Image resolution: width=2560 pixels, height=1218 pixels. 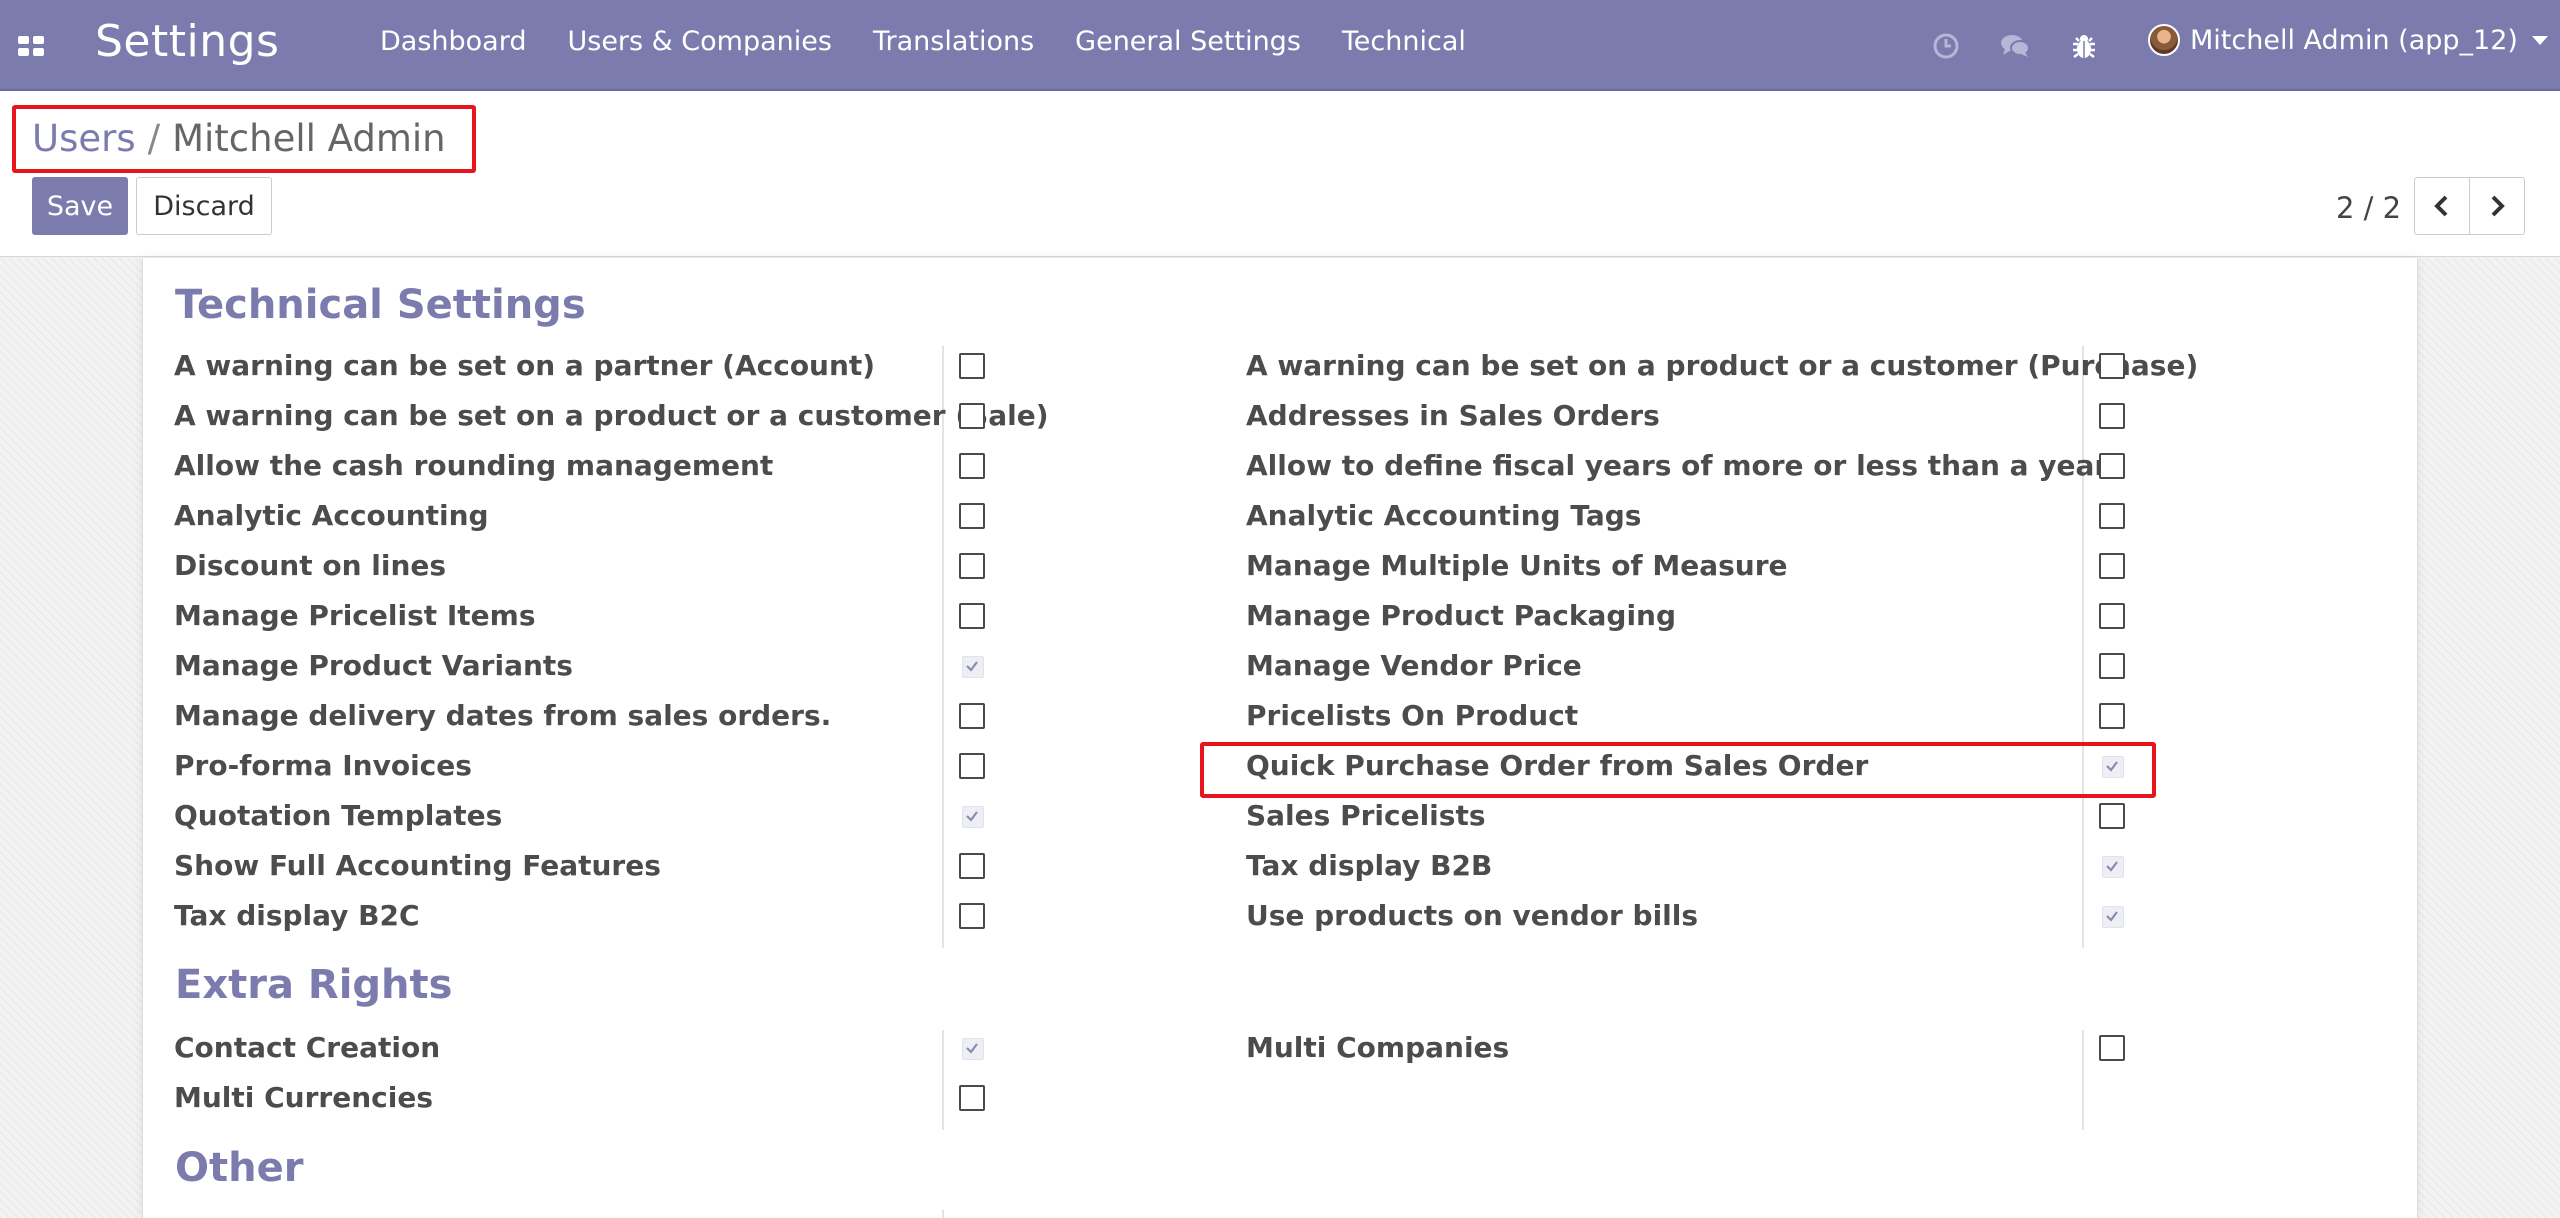 I want to click on chevron-right-icon, so click(x=2498, y=206).